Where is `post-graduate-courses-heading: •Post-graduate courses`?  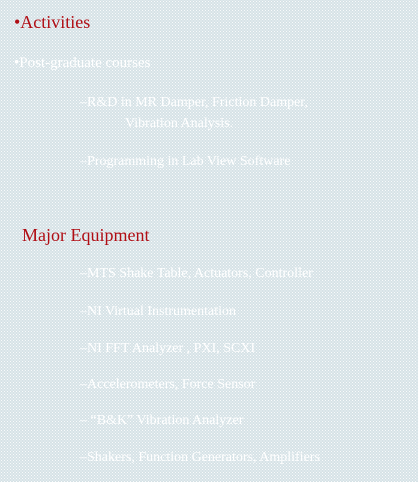 post-graduate-courses-heading: •Post-graduate courses is located at coordinates (82, 63).